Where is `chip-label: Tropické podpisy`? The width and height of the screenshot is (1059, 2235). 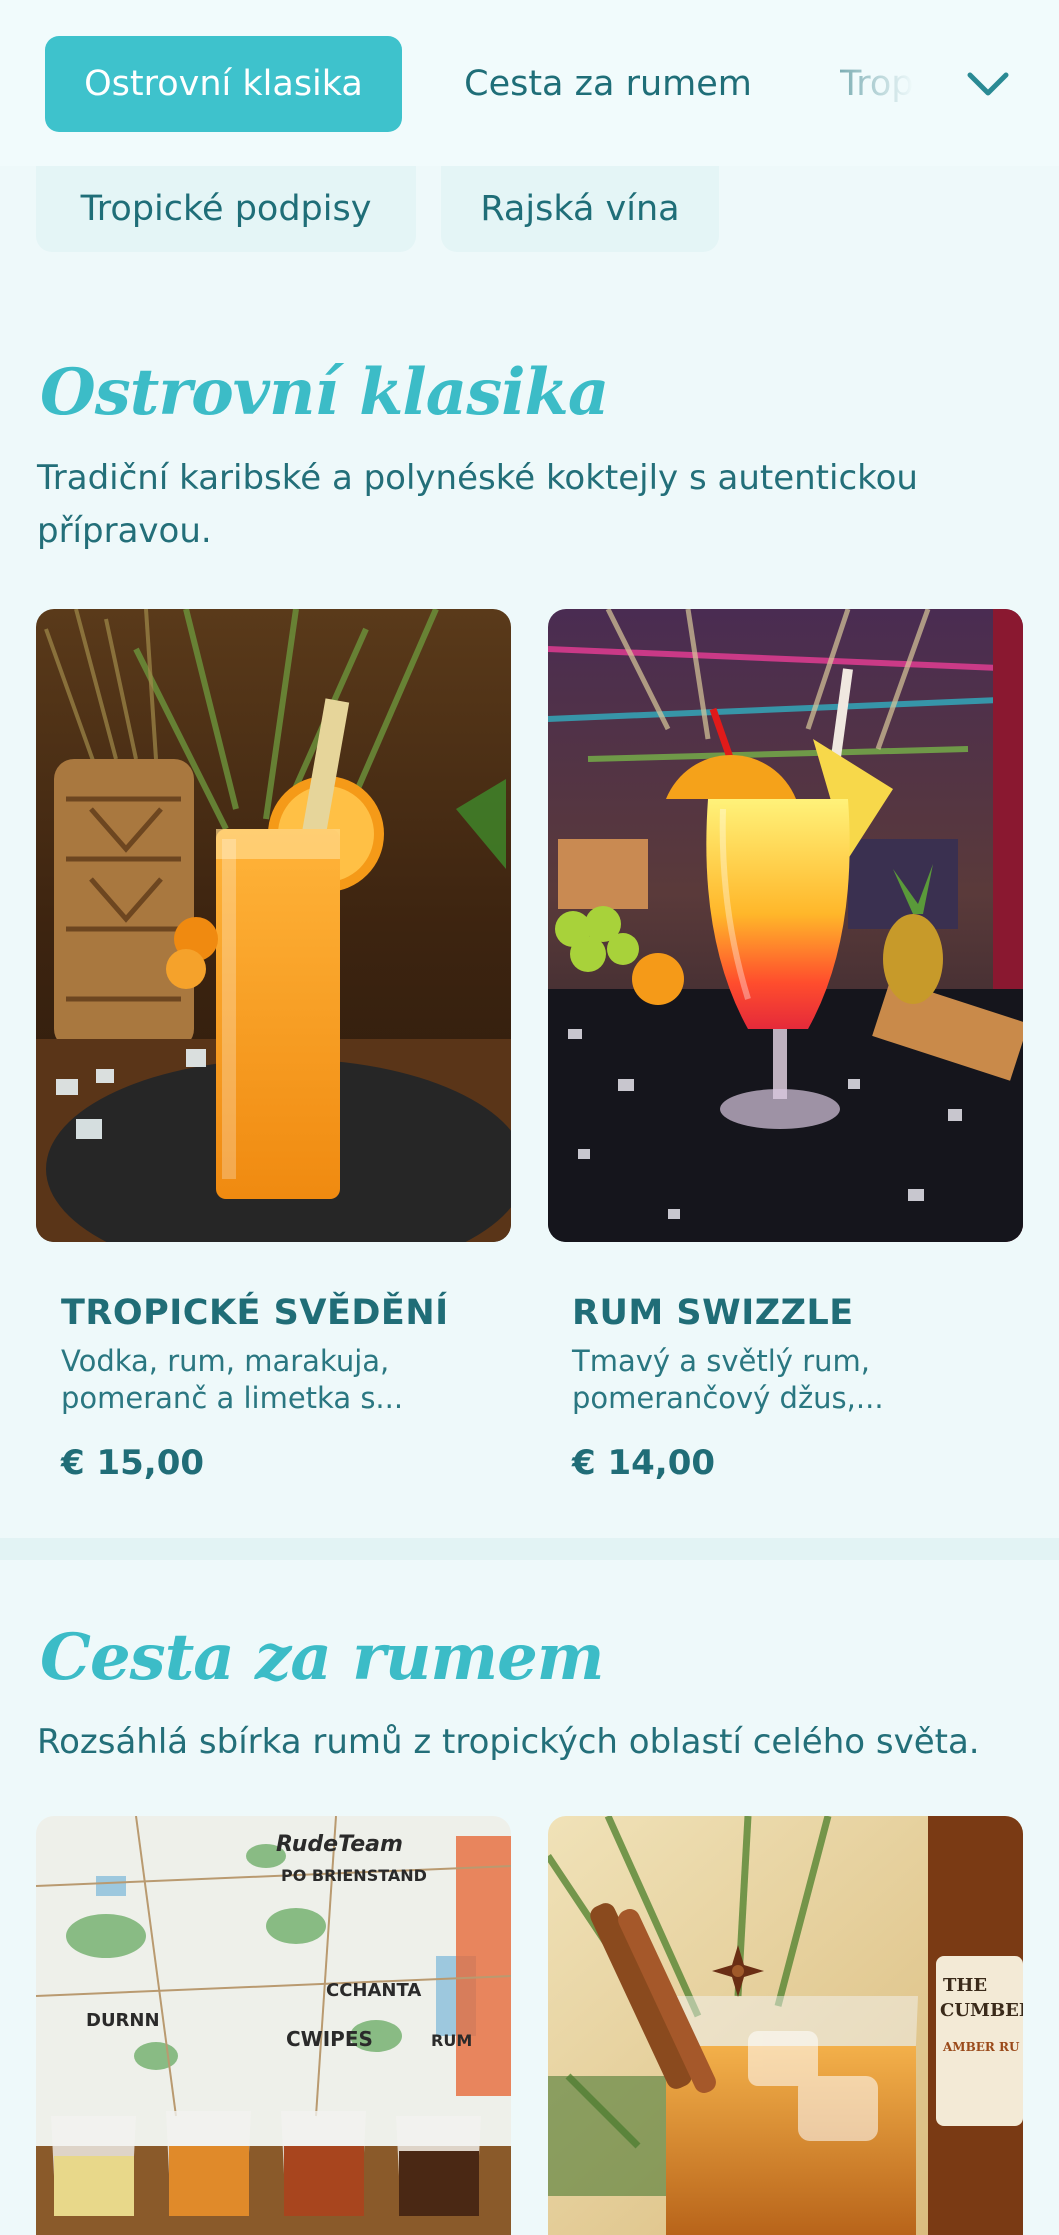
chip-label: Tropické podpisy is located at coordinates (226, 209).